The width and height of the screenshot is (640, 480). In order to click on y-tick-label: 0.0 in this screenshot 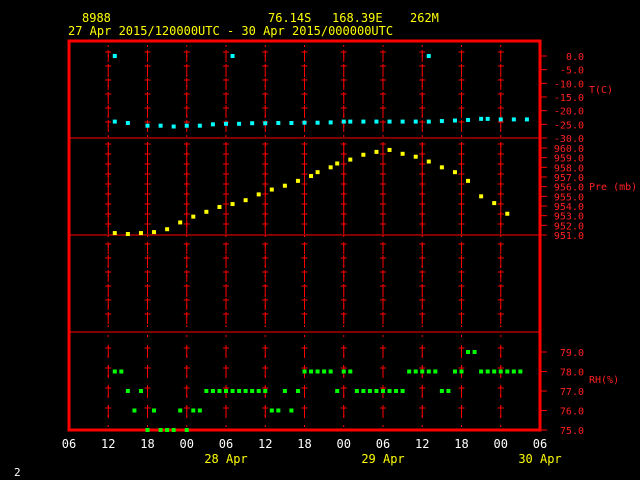, I will do `click(575, 57)`.